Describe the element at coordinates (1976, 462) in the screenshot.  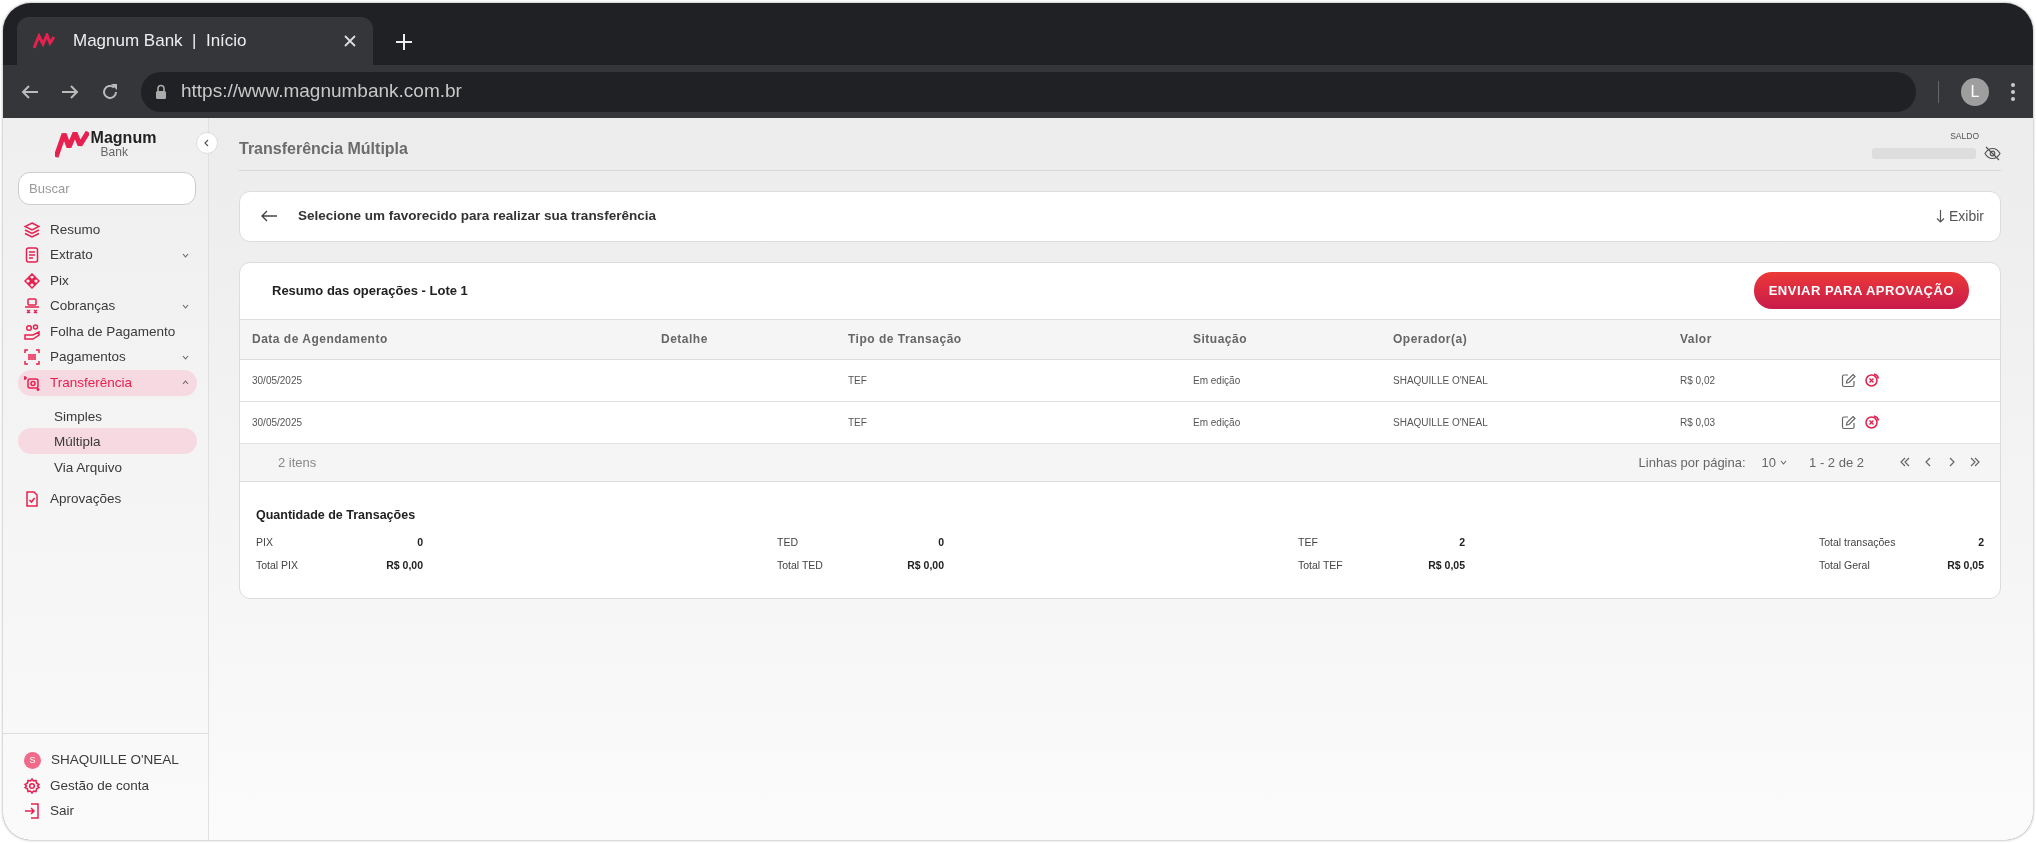
I see `last-page-button` at that location.